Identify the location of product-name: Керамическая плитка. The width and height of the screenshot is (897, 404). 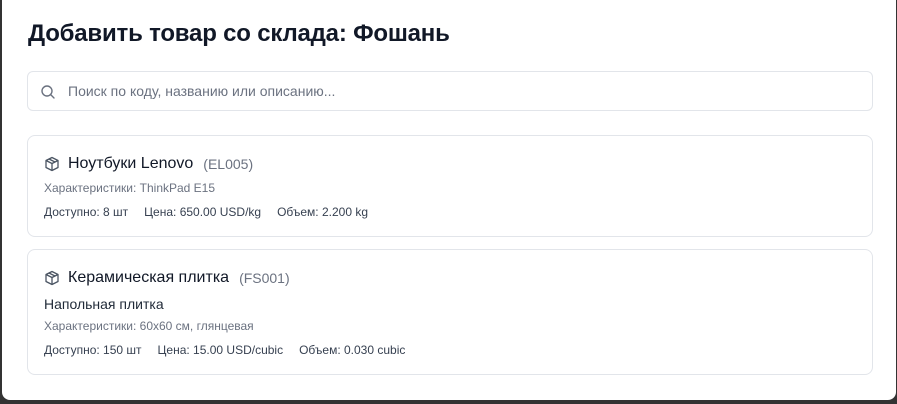
(149, 277).